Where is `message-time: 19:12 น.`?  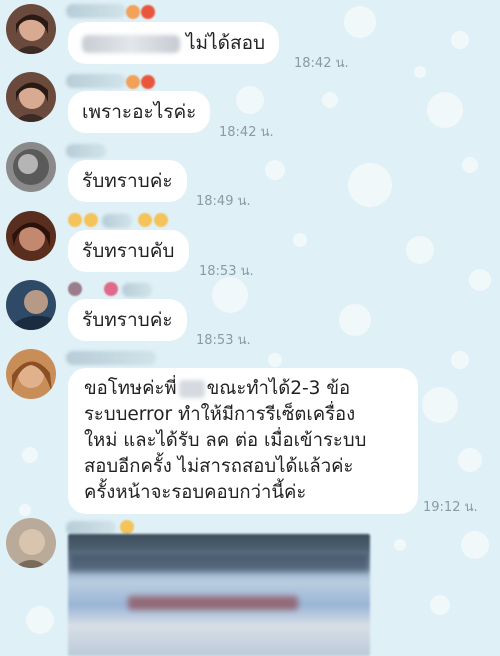
message-time: 19:12 น. is located at coordinates (450, 507).